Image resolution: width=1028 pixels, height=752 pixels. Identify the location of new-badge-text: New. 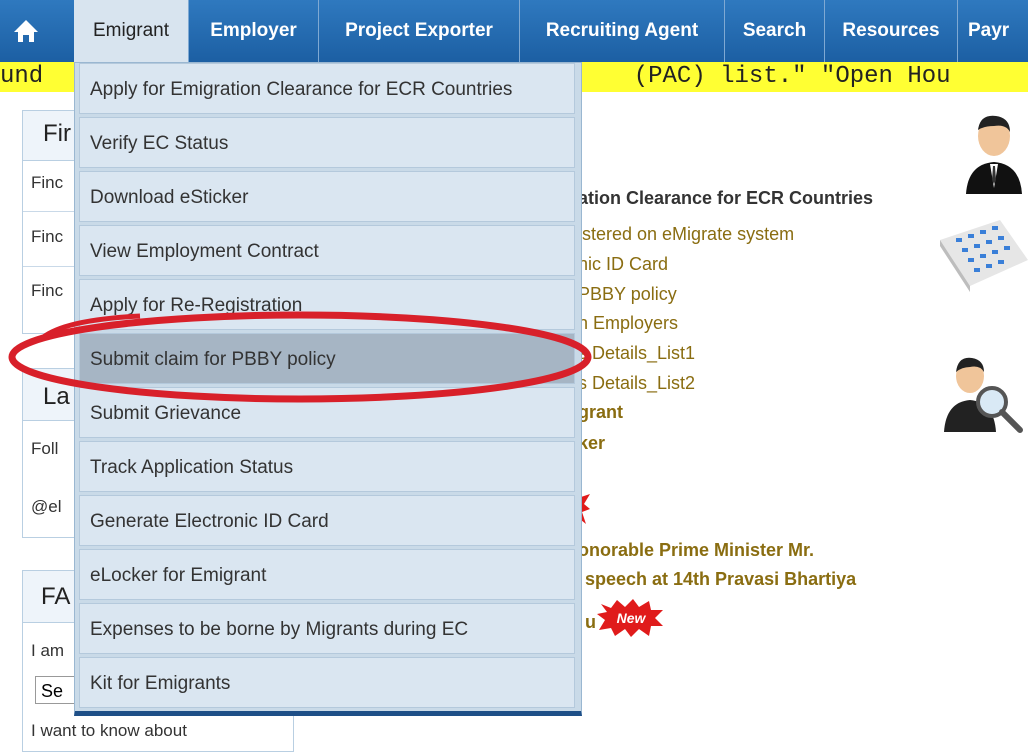
(632, 618).